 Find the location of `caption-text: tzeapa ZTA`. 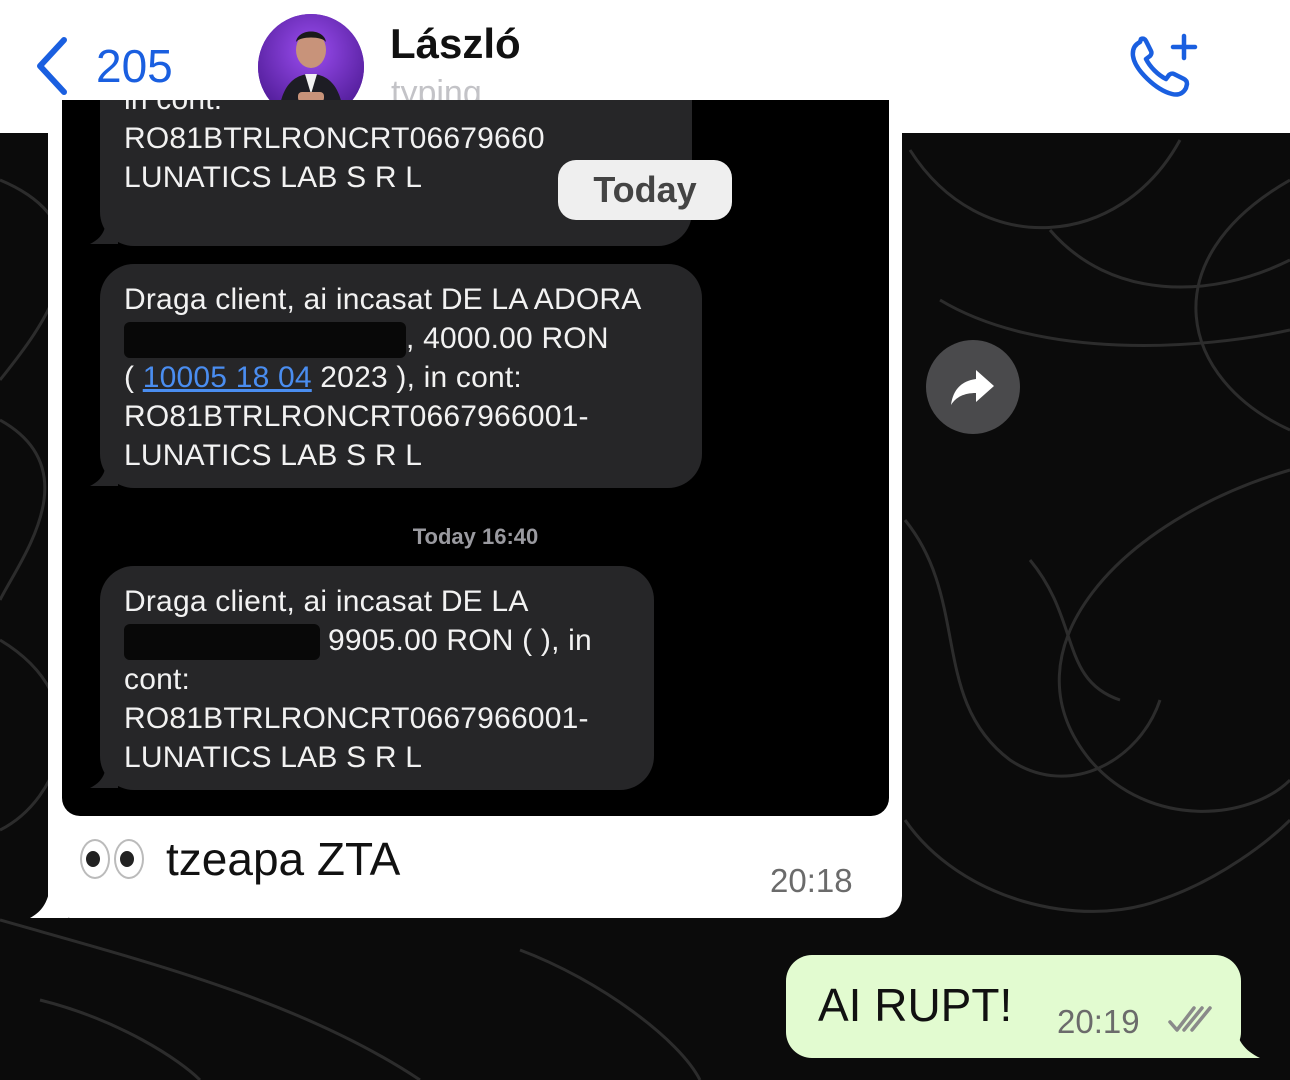

caption-text: tzeapa ZTA is located at coordinates (283, 859).